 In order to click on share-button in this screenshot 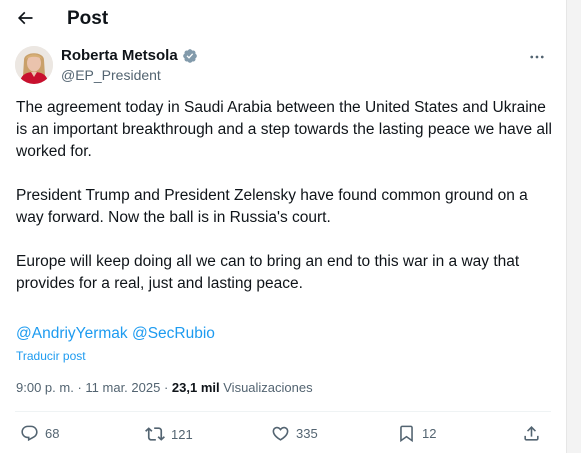, I will do `click(531, 433)`.